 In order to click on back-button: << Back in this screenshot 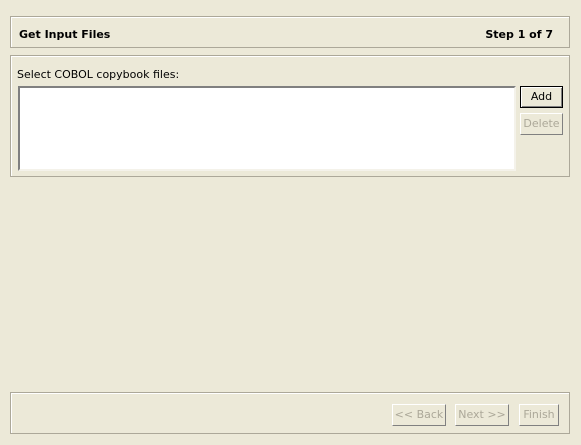, I will do `click(419, 415)`.